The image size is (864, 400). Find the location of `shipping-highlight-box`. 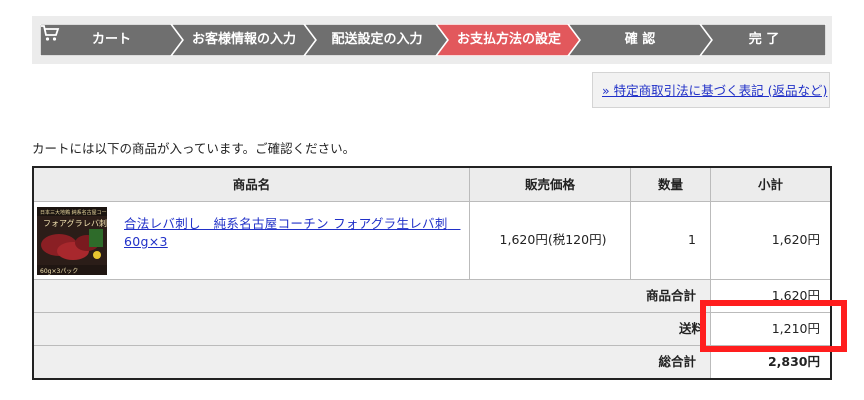

shipping-highlight-box is located at coordinates (773, 326).